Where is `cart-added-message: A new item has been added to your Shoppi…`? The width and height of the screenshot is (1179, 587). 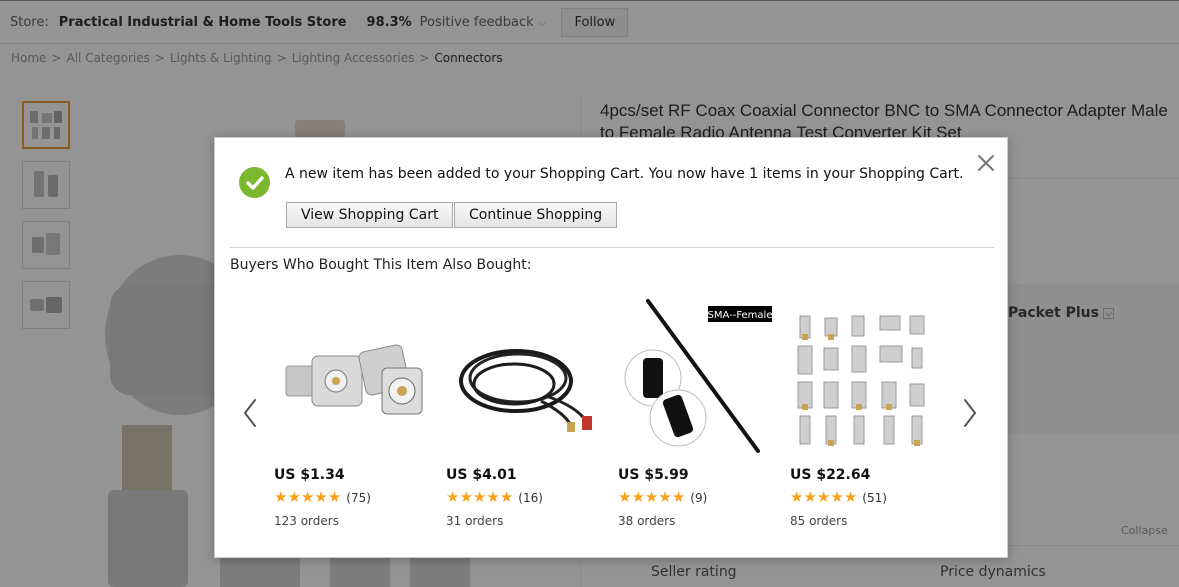
cart-added-message: A new item has been added to your Shoppi… is located at coordinates (624, 174).